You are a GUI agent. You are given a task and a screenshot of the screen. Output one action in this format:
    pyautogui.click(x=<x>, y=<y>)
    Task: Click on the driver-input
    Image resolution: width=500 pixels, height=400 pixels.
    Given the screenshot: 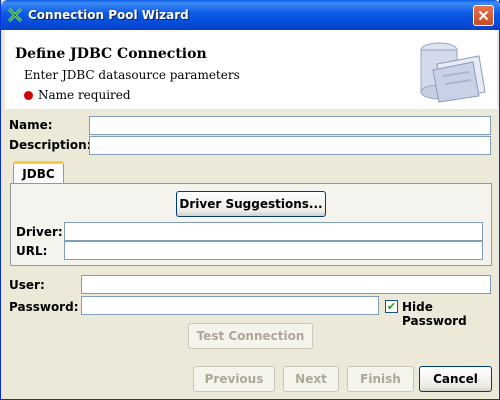 What is the action you would take?
    pyautogui.click(x=273, y=231)
    